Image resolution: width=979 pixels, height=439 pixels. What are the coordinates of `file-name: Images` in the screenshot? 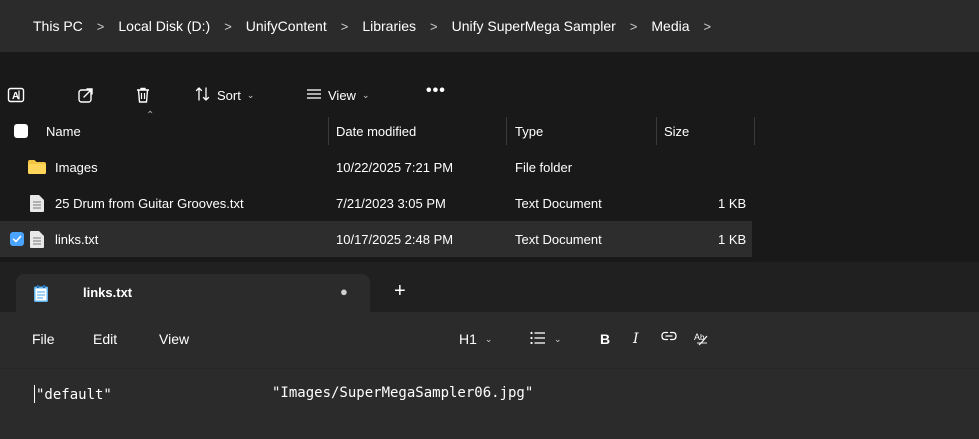 It's located at (76, 167).